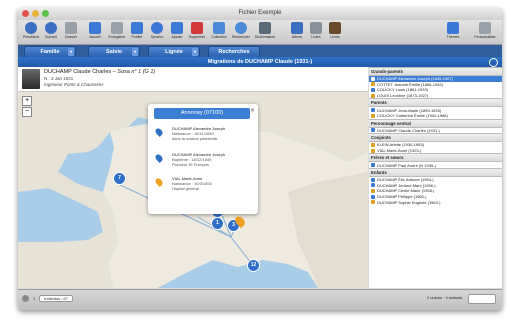 The width and height of the screenshot is (520, 327). Describe the element at coordinates (71, 37) in the screenshot. I see `toolbar-label: Dossier` at that location.